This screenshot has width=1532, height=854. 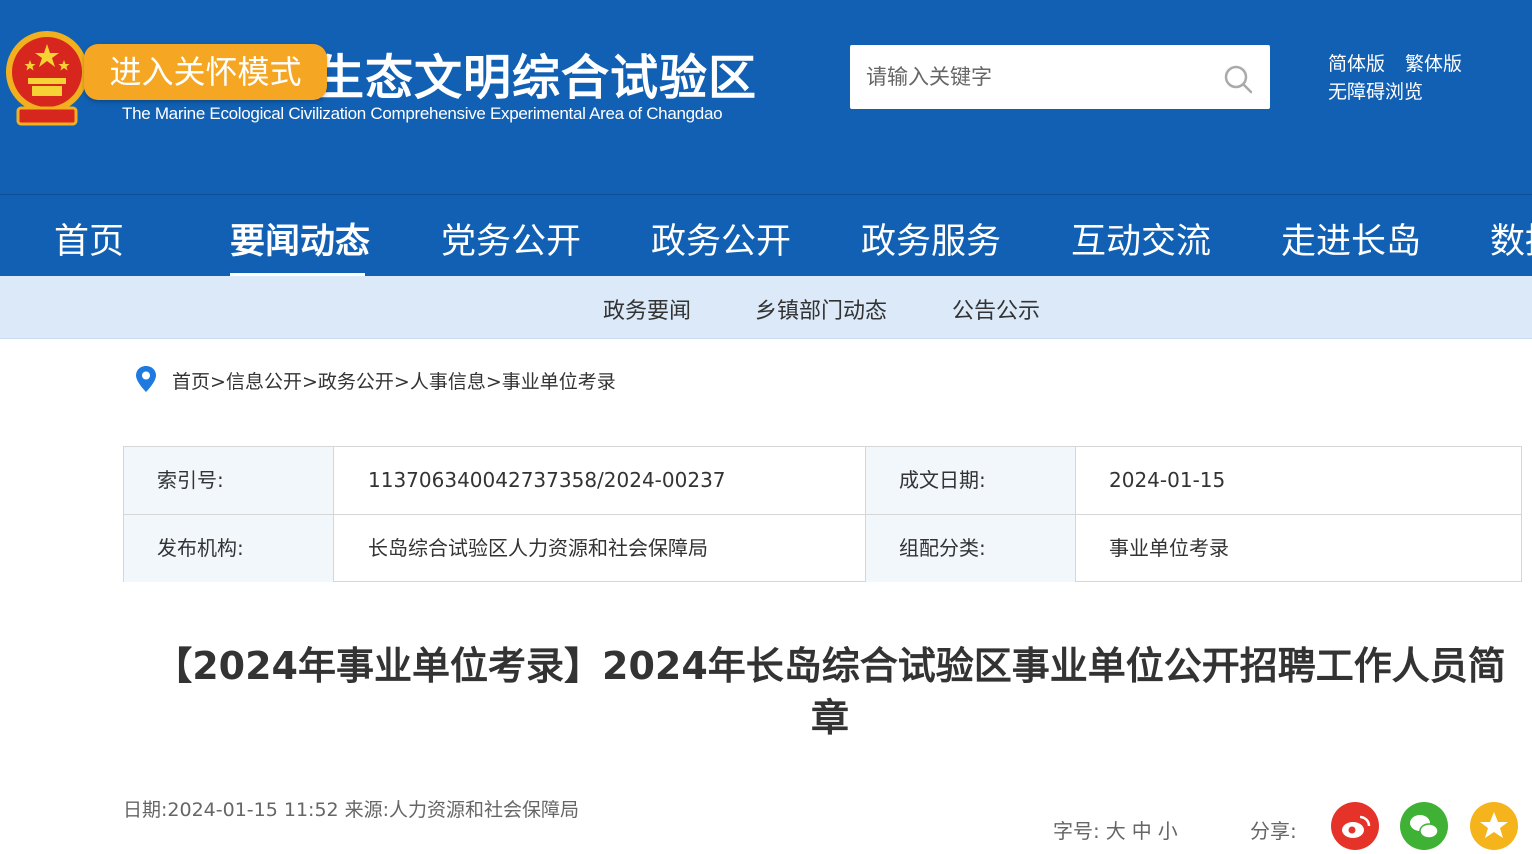 I want to click on nav-home: 首页, so click(x=89, y=238).